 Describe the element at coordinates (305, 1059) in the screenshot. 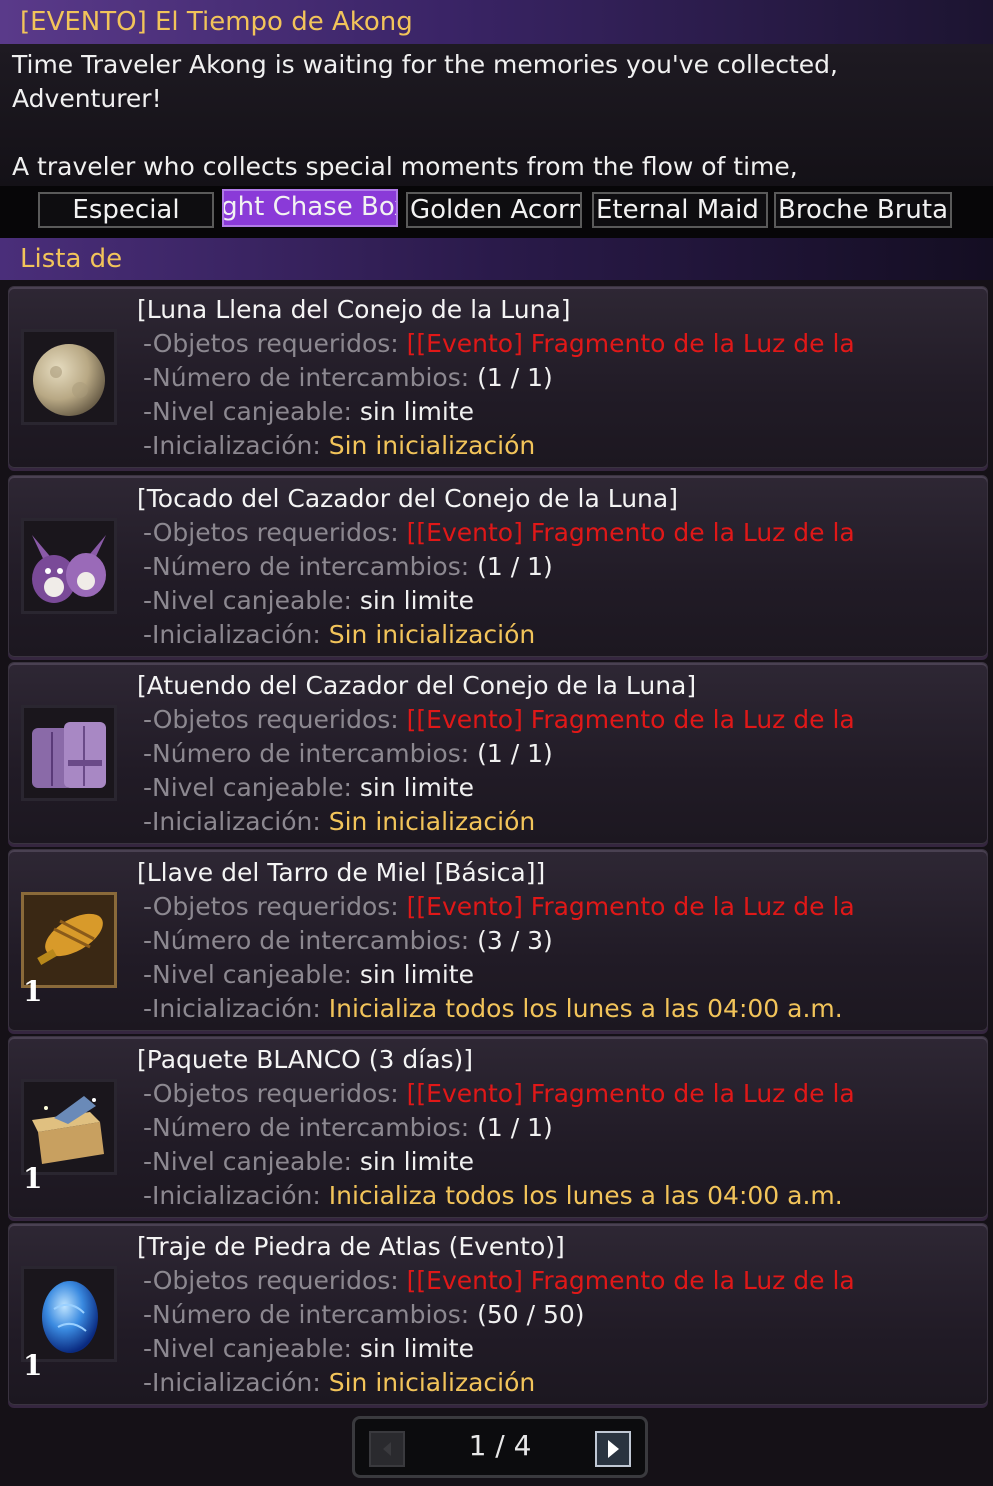

I see `item-name: [Paquete BLANCO (3 días)]` at that location.